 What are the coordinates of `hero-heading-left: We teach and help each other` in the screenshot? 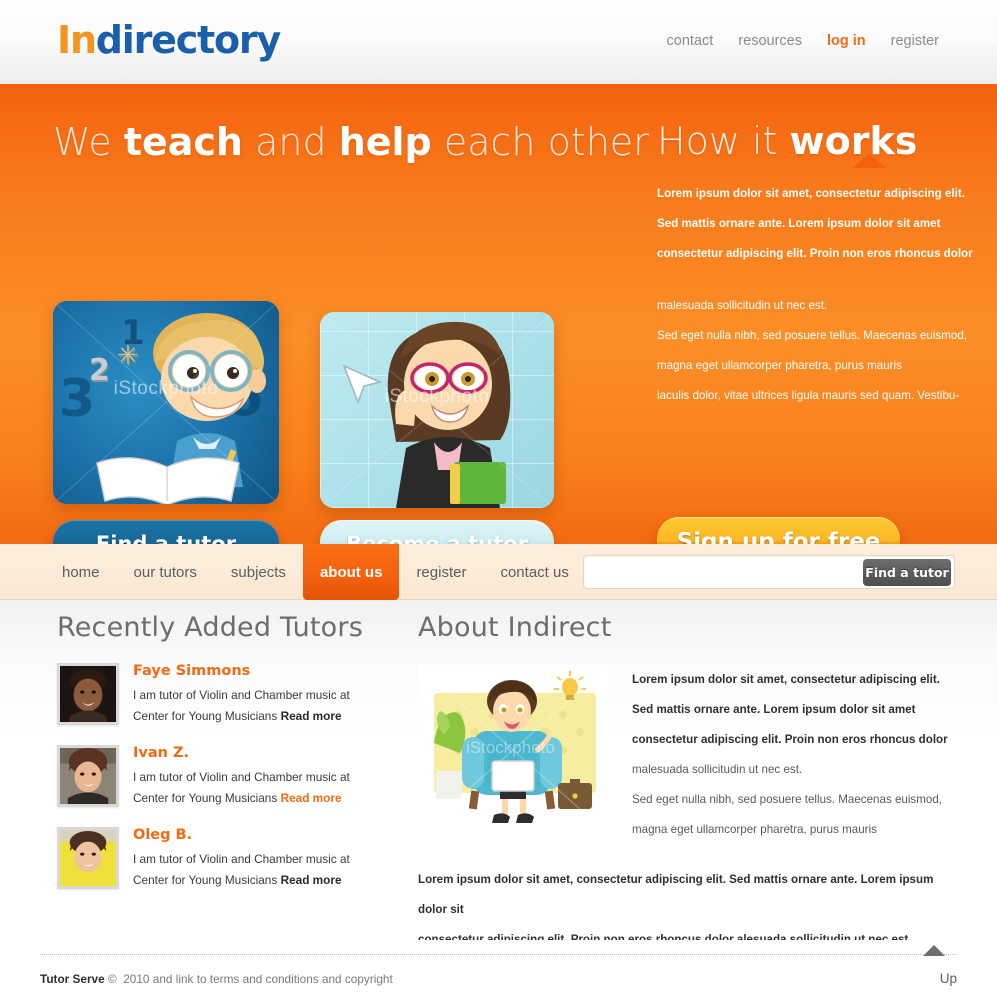 It's located at (351, 142).